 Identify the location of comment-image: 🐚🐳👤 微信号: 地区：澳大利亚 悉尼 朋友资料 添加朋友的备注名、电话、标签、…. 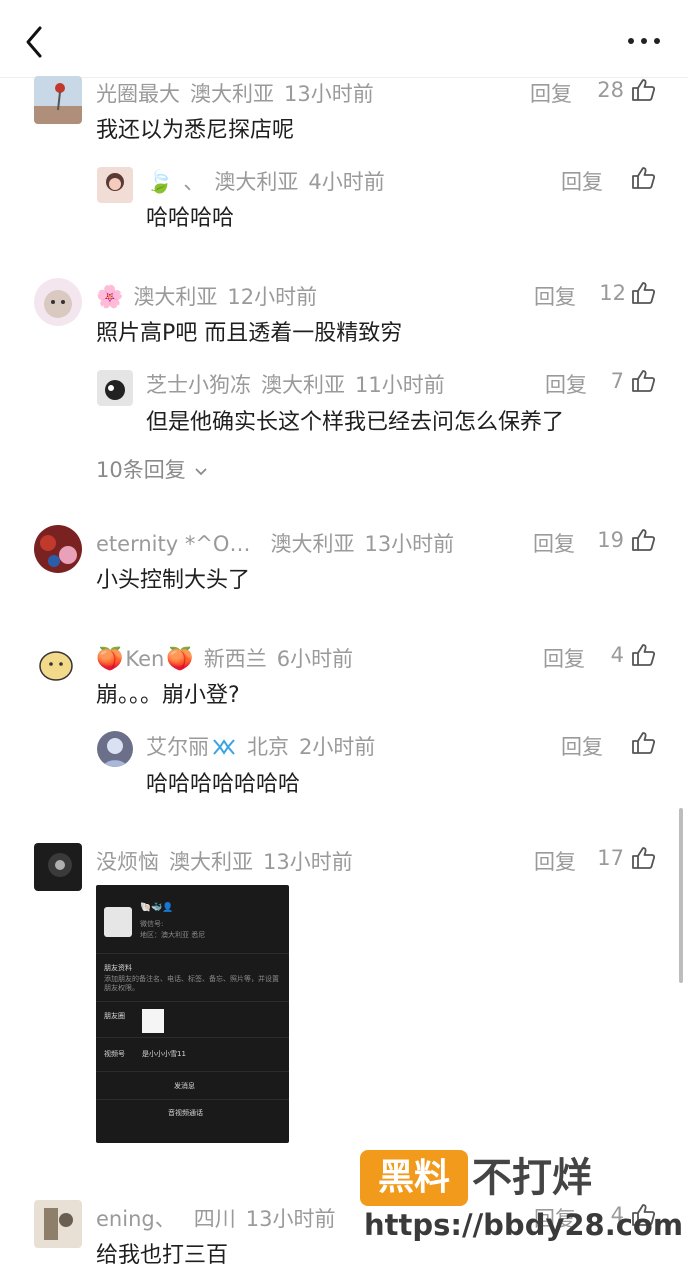
(192, 1014).